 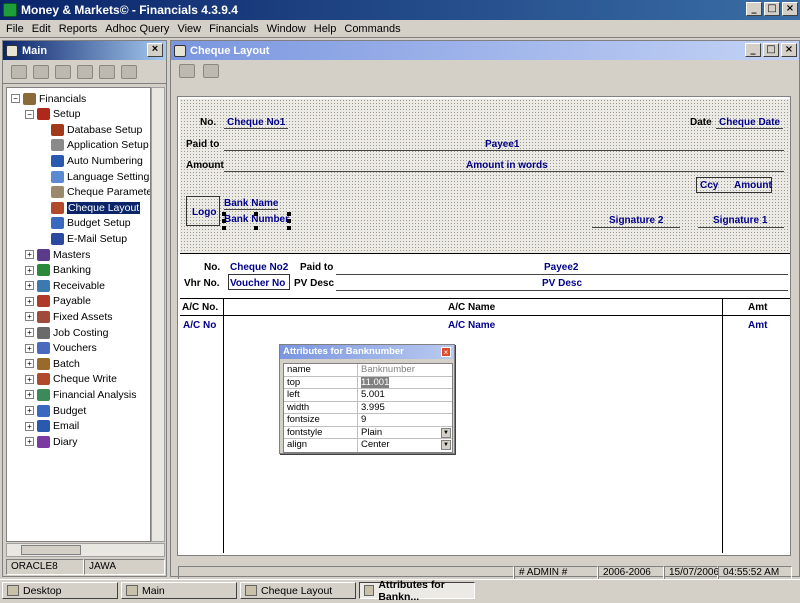 What do you see at coordinates (757, 325) in the screenshot?
I see `row-amt-field: Amt` at bounding box center [757, 325].